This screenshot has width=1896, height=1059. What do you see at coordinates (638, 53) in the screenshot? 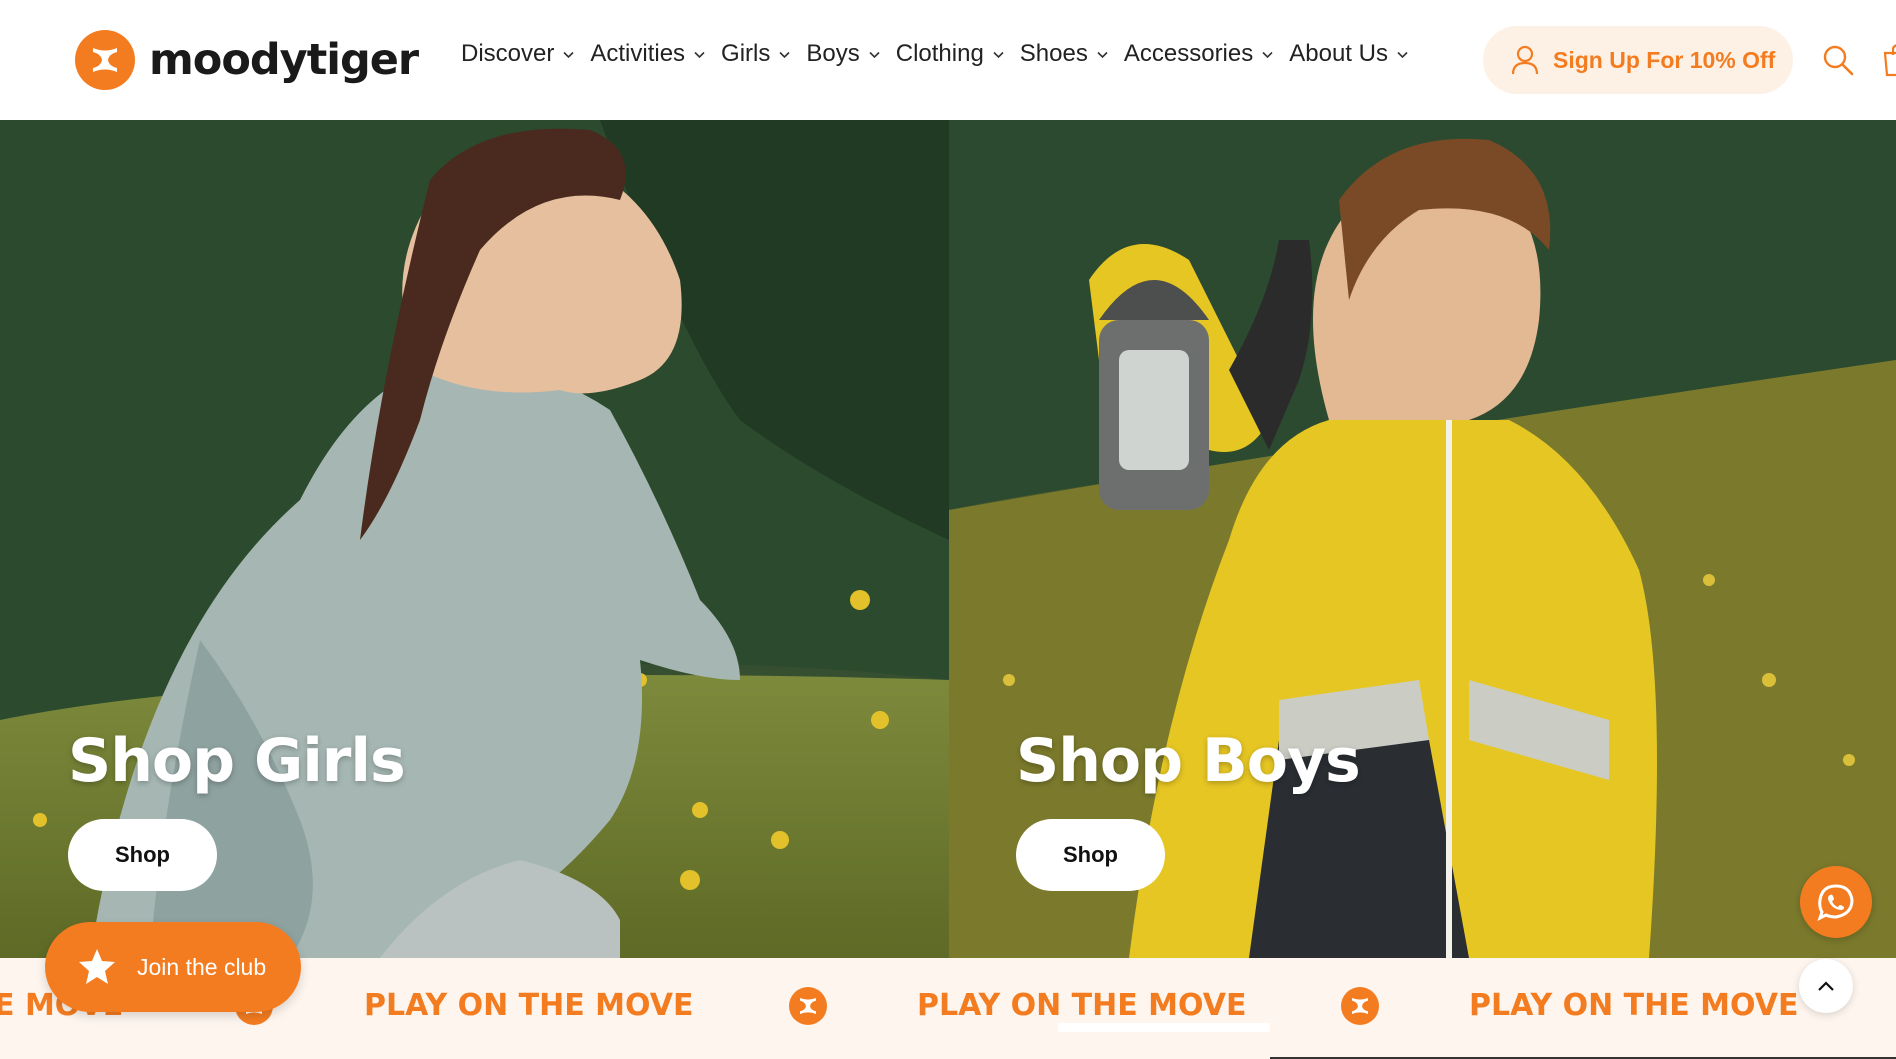
I see `nav-label: Activities` at bounding box center [638, 53].